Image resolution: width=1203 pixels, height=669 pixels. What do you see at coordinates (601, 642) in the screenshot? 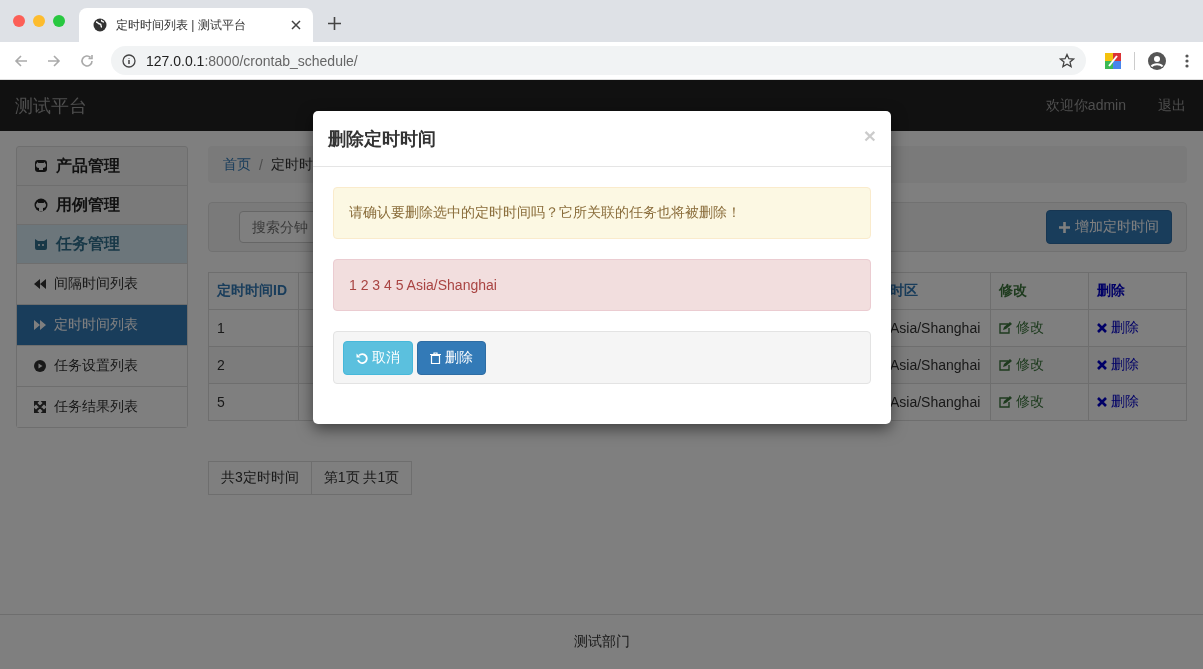
I see `footer-text: 测试部门` at bounding box center [601, 642].